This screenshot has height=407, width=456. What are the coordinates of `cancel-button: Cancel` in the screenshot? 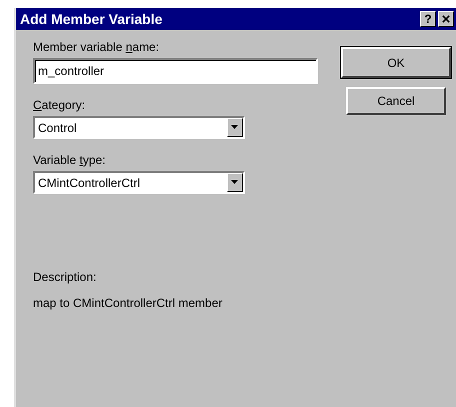 It's located at (396, 101).